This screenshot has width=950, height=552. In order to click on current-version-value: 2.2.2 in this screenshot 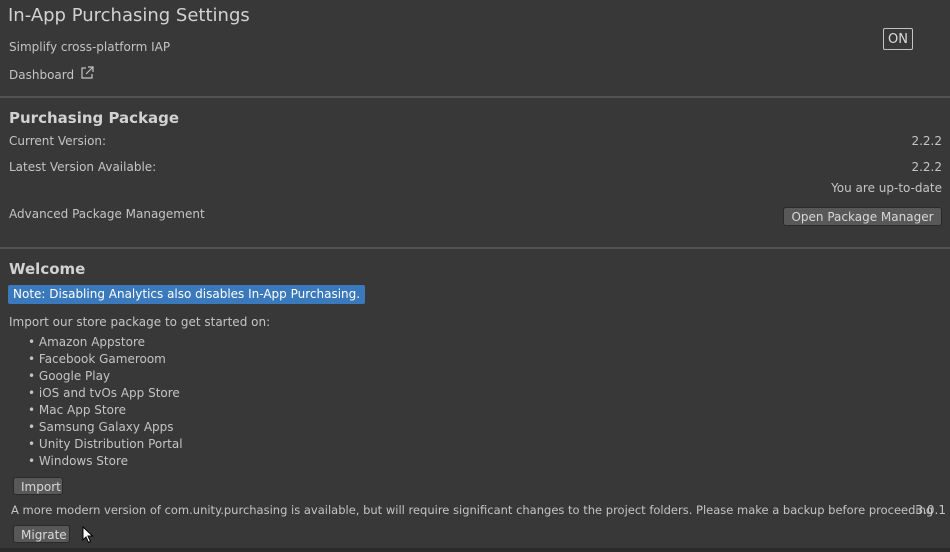, I will do `click(926, 141)`.